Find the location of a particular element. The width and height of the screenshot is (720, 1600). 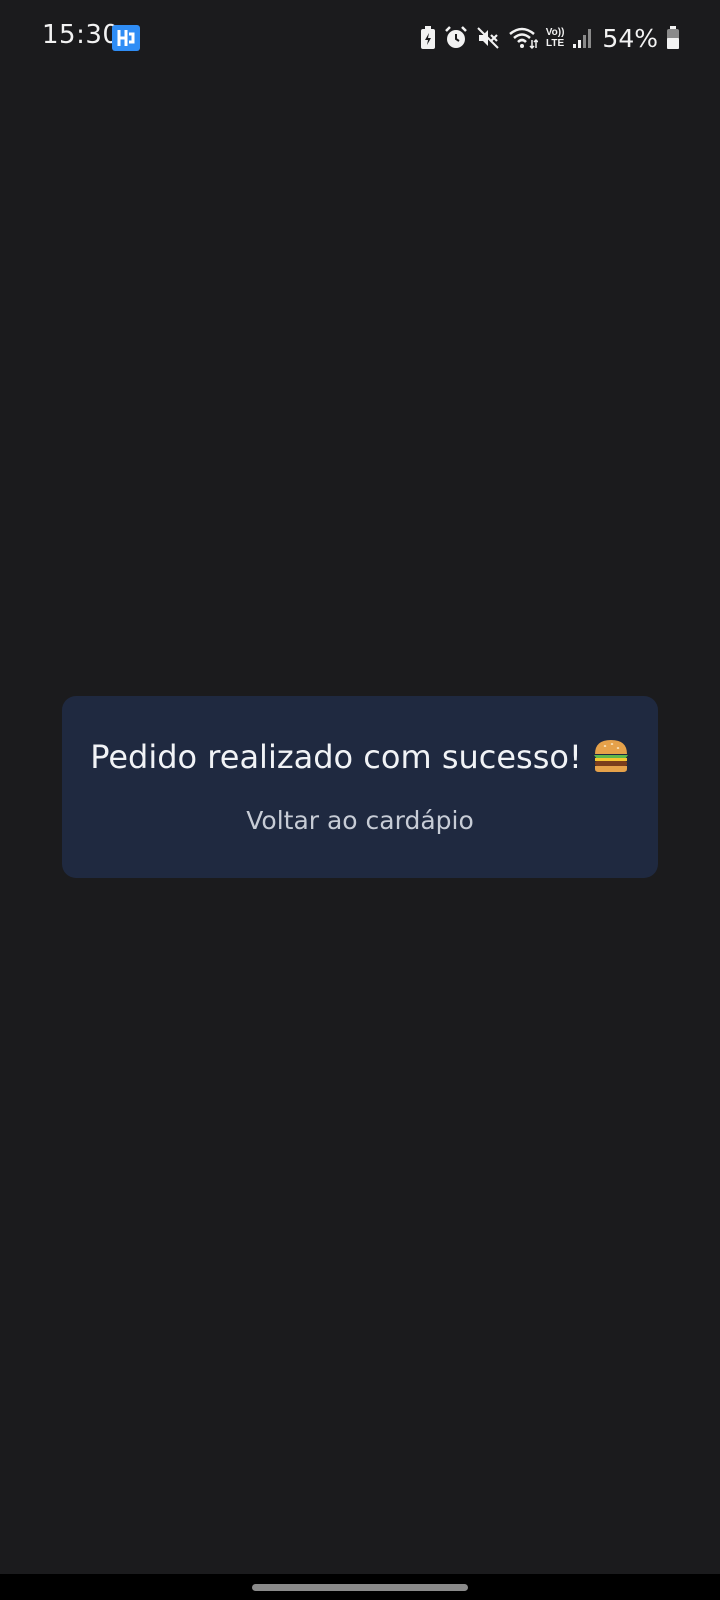

success-heading: Pedido realizado com sucesso! is located at coordinates (360, 760).